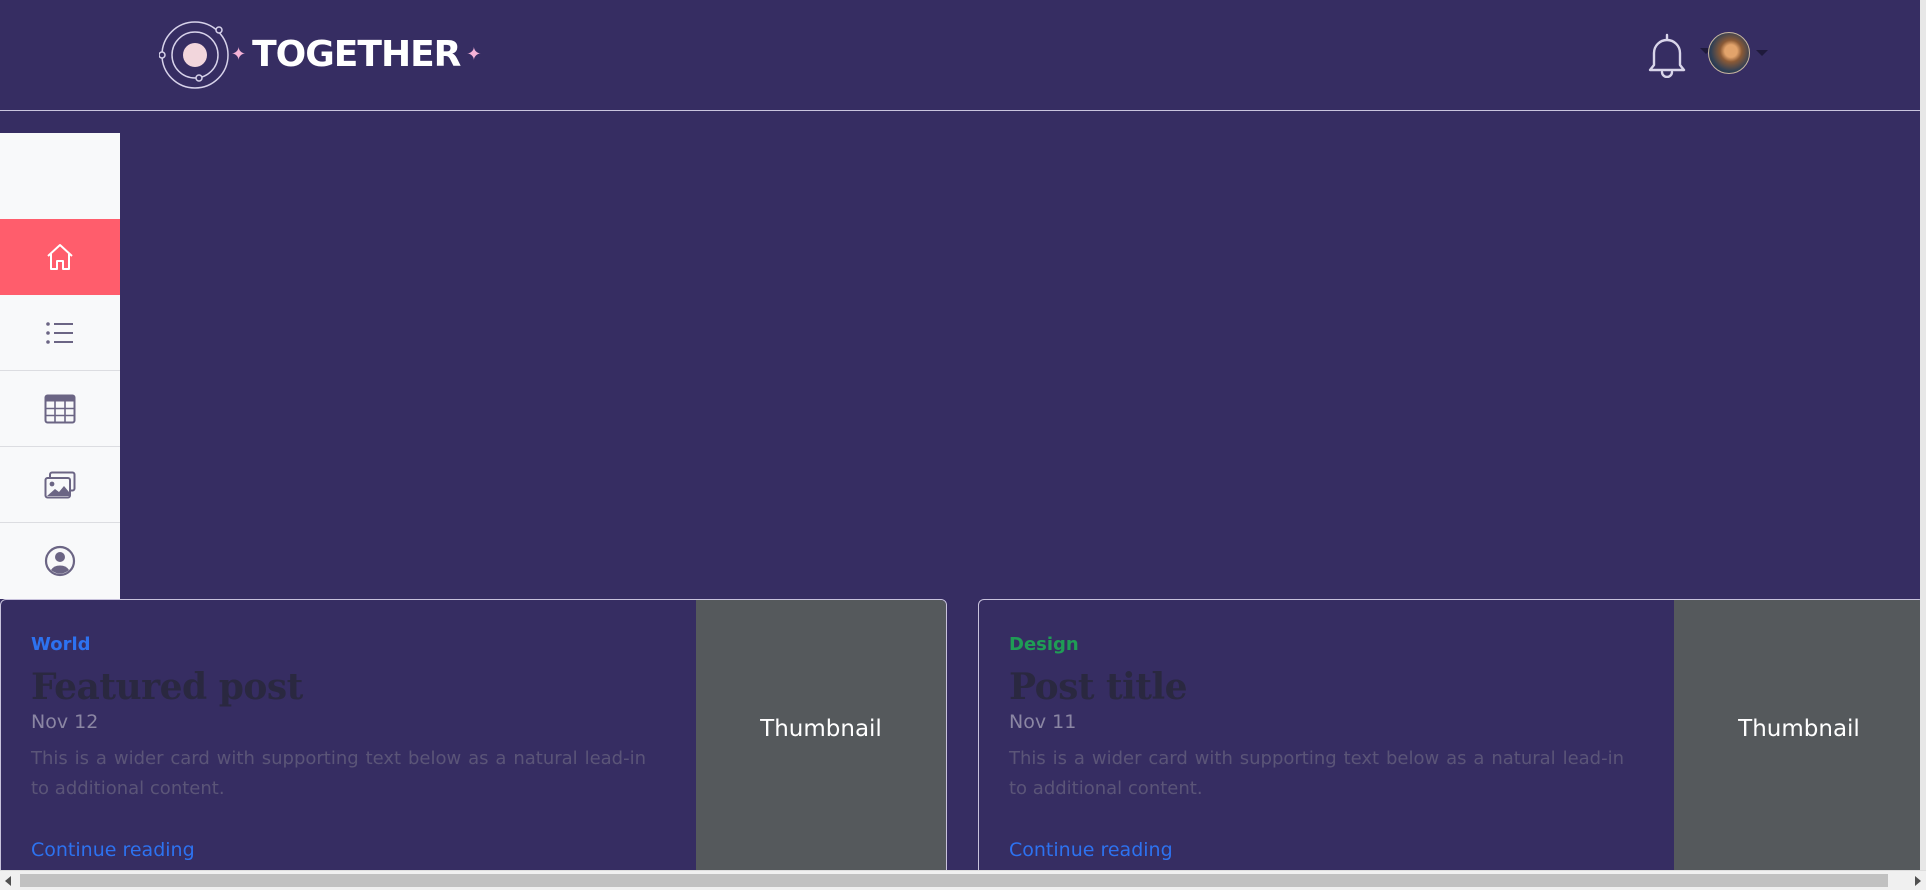 Image resolution: width=1926 pixels, height=890 pixels. I want to click on brand-logo: ✦ TOGETHER ✦, so click(320, 55).